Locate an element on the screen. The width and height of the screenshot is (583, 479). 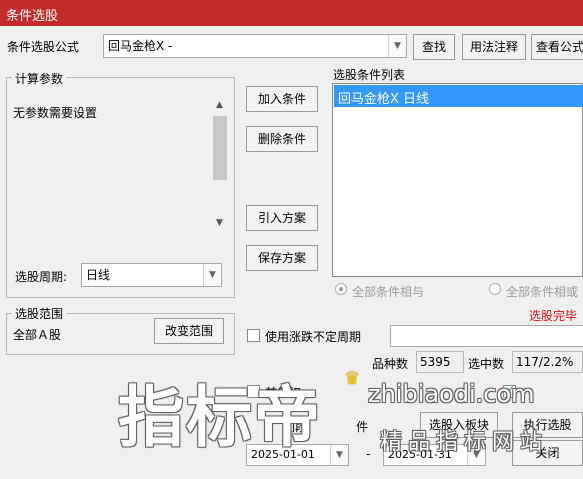
range-value: 全部Ａ股 is located at coordinates (37, 335).